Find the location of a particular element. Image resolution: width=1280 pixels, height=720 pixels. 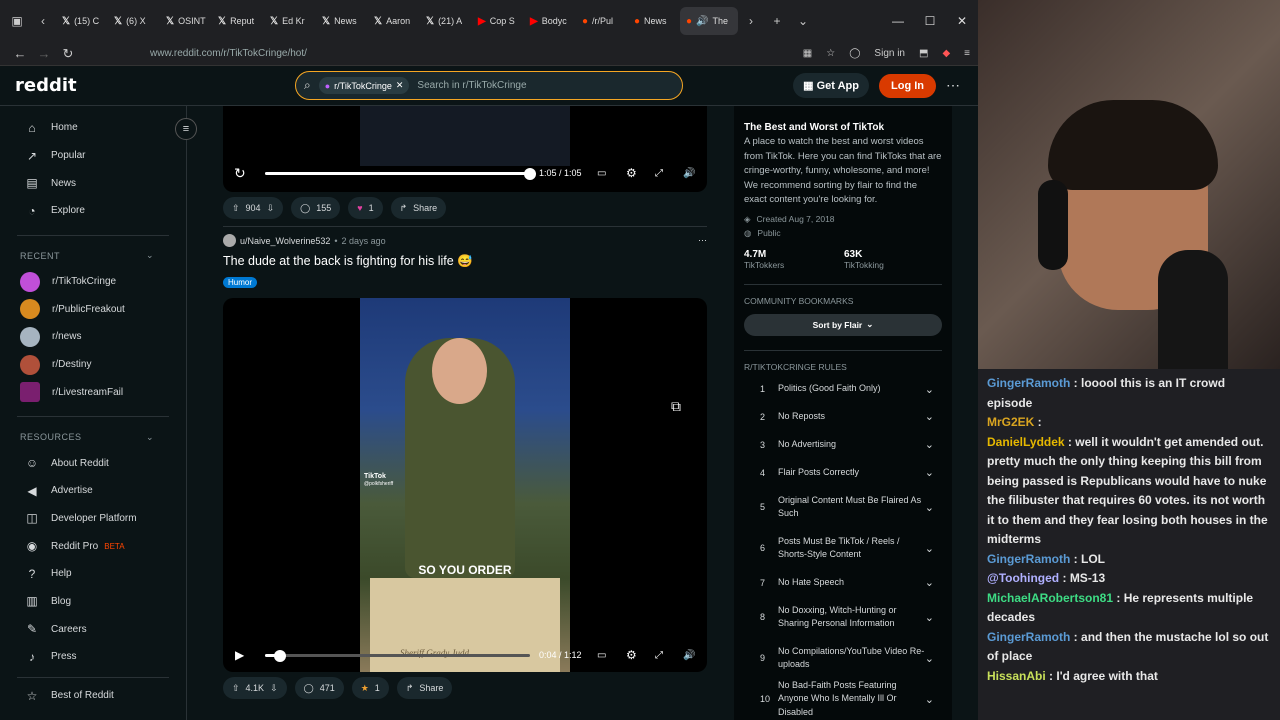

browser-tab: 𝕏 Aaron is located at coordinates (394, 21).